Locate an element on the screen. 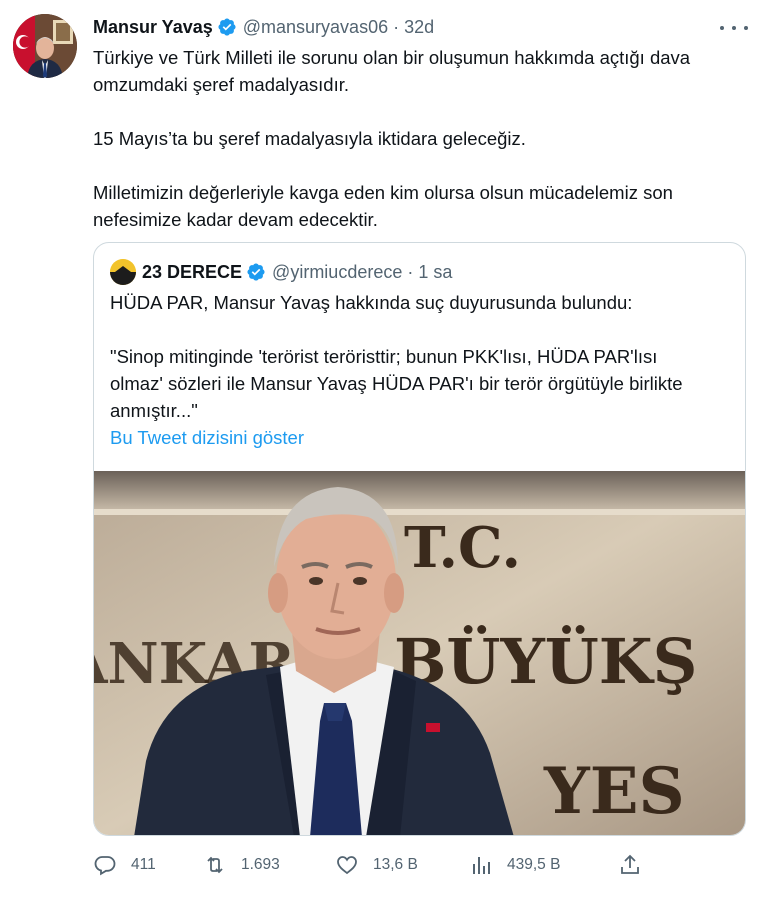 Image resolution: width=783 pixels, height=900 pixels. sign-letters-yes: YES is located at coordinates (614, 791).